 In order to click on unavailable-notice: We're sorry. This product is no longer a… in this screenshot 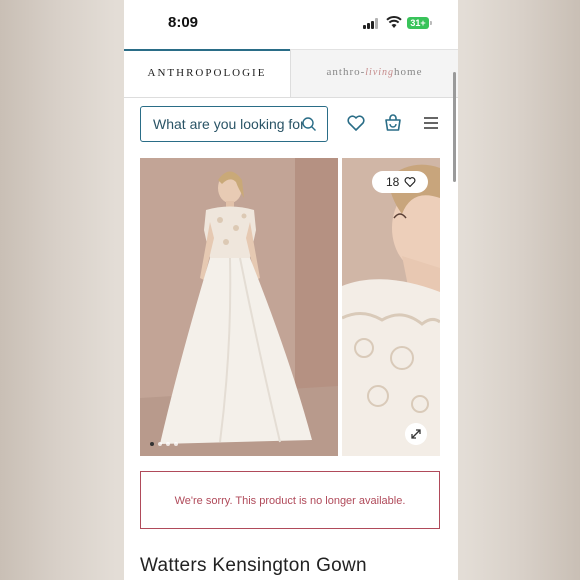, I will do `click(290, 500)`.